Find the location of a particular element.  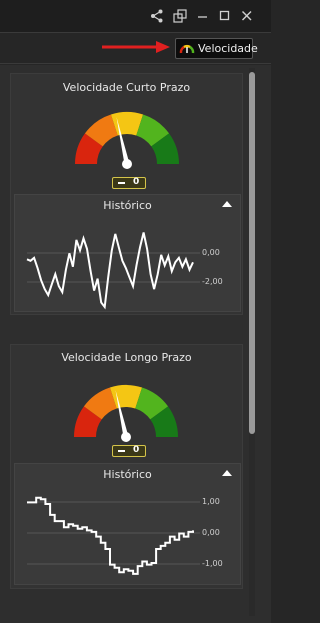

scrollbar-thumb is located at coordinates (252, 253).